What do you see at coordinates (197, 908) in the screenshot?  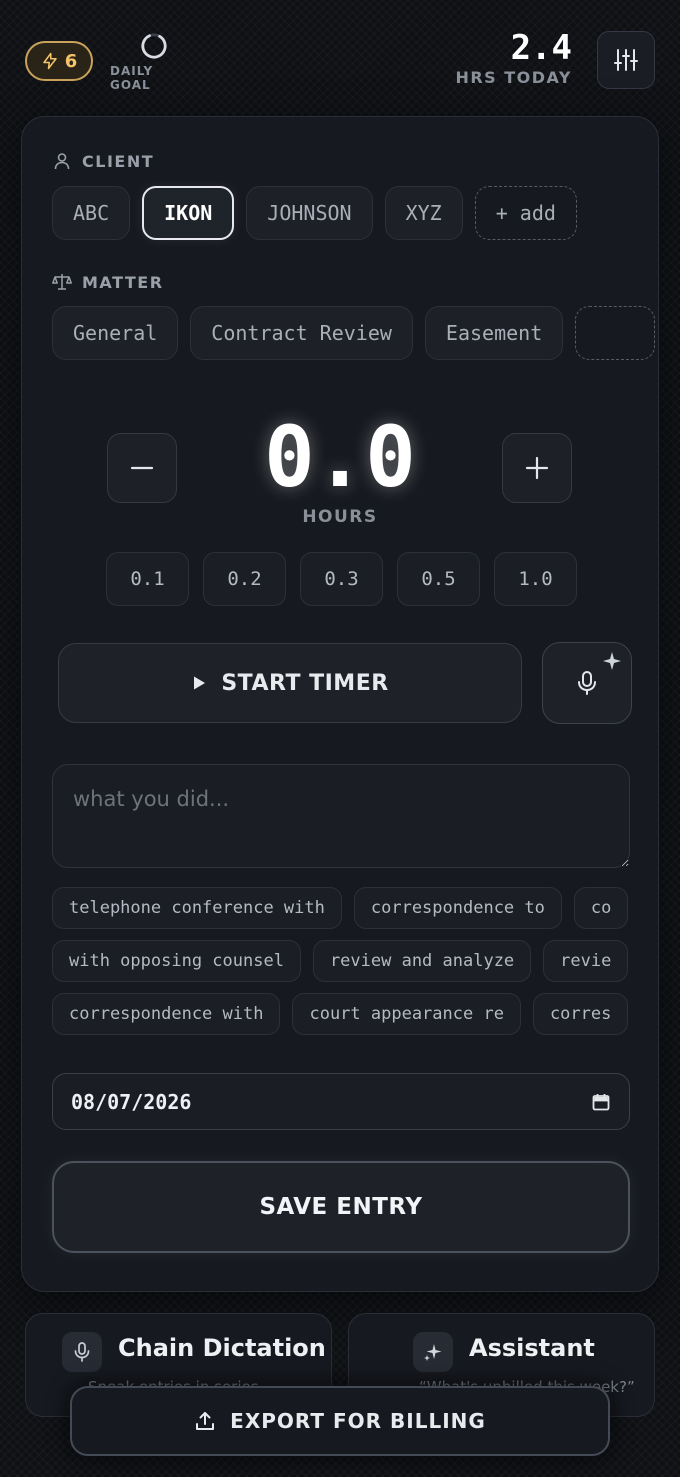 I see `phrase-chip: telephone conference with` at bounding box center [197, 908].